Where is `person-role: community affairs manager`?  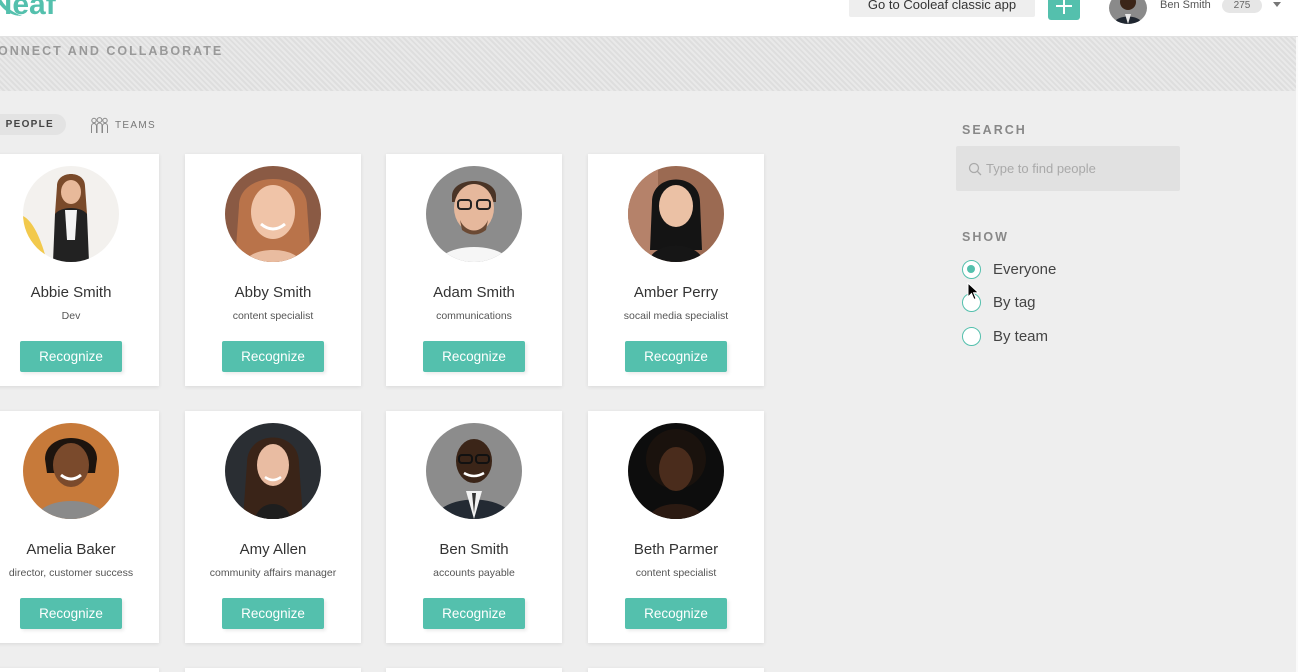
person-role: community affairs manager is located at coordinates (273, 573).